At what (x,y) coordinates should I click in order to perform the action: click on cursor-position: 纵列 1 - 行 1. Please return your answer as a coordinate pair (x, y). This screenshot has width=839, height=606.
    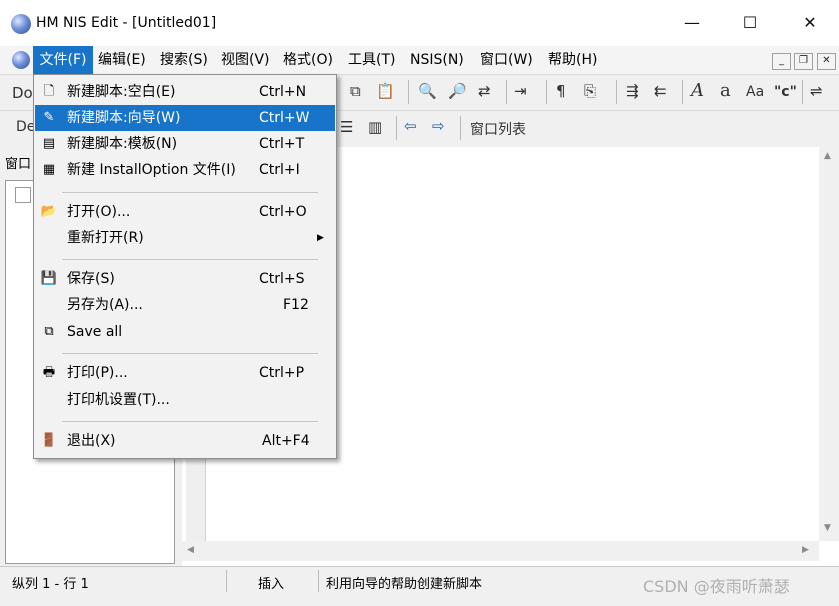
    Looking at the image, I should click on (50, 584).